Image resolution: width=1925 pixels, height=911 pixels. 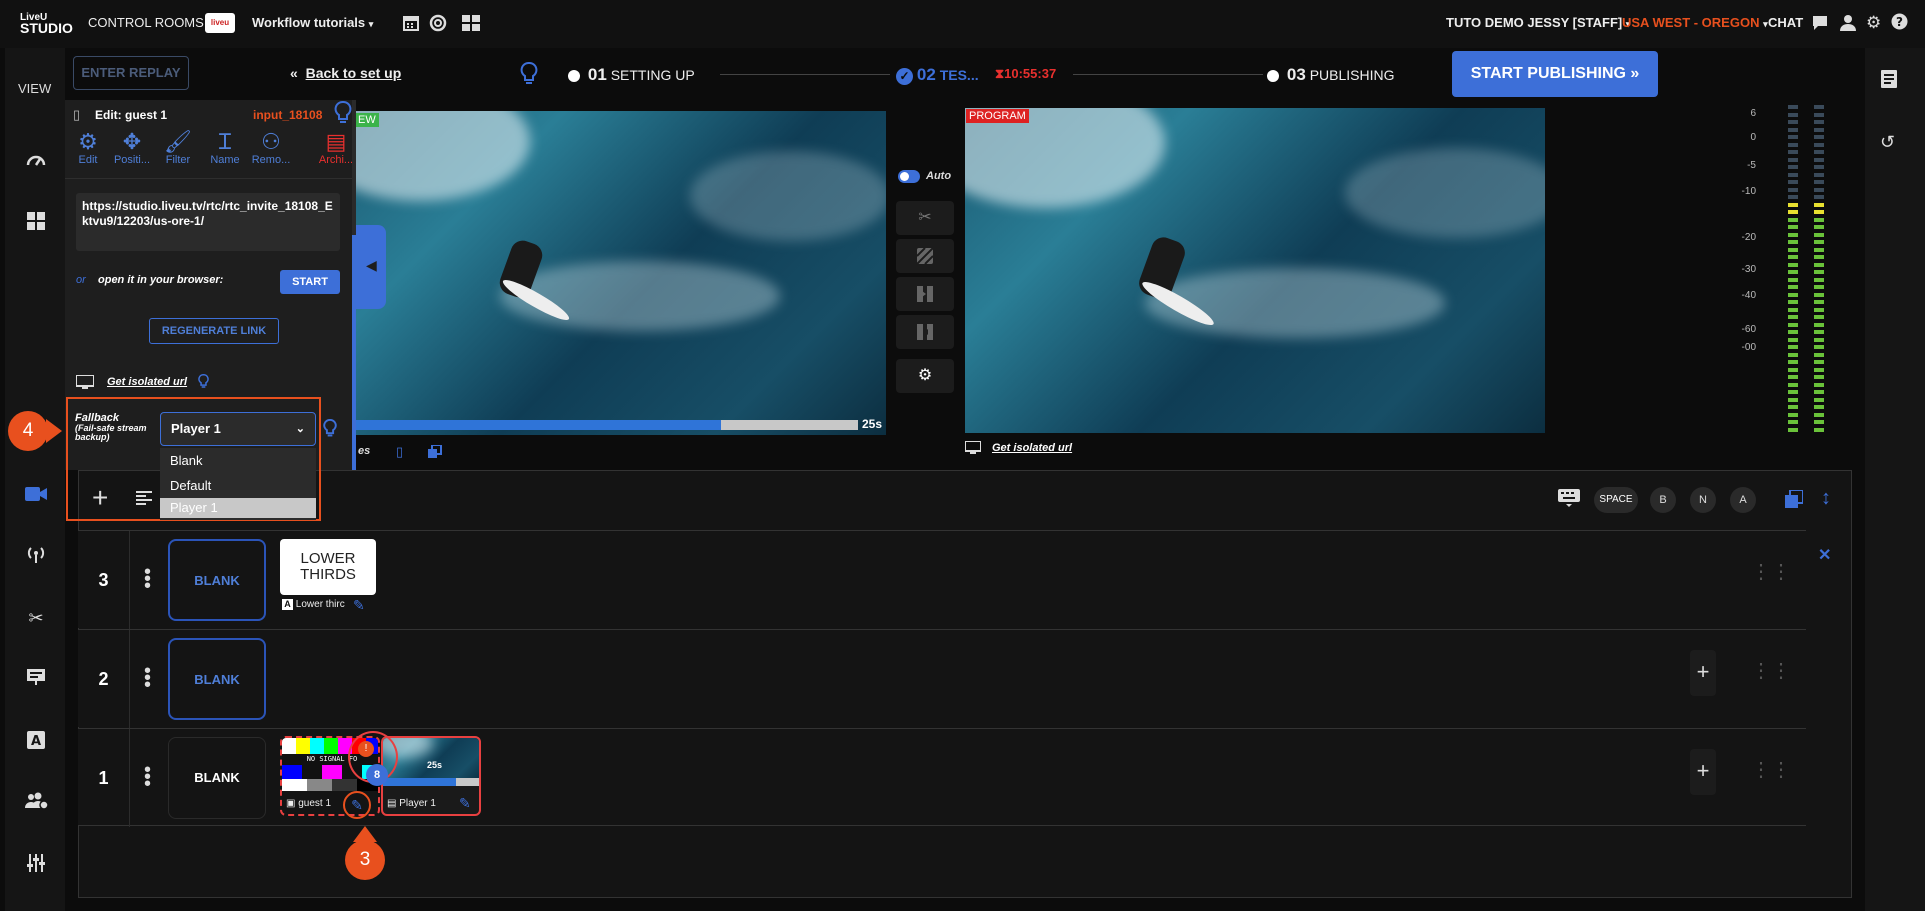 What do you see at coordinates (1616, 500) in the screenshot?
I see `space-shortcut-button: SPACE` at bounding box center [1616, 500].